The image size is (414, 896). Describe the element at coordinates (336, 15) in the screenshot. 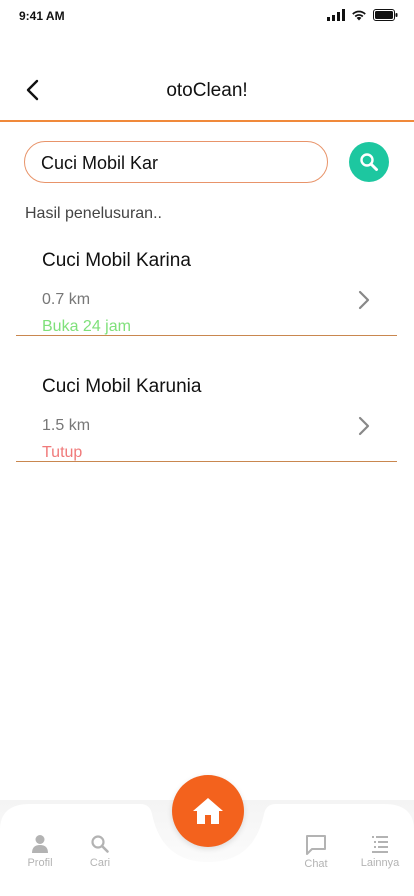

I see `signal-icon` at that location.